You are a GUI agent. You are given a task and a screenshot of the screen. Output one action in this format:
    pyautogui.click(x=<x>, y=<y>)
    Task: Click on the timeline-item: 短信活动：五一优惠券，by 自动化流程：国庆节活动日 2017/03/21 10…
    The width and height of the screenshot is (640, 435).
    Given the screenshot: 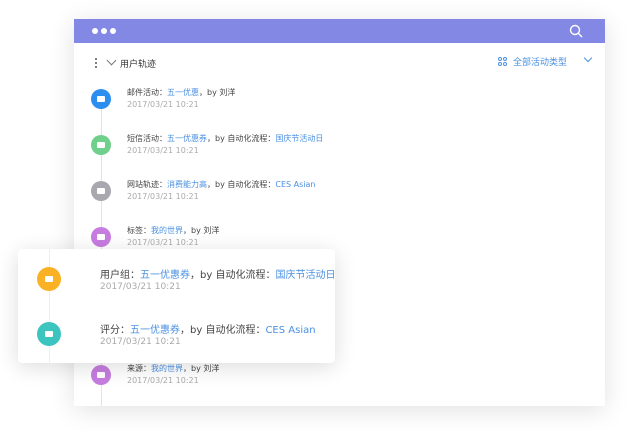 What is the action you would take?
    pyautogui.click(x=331, y=149)
    